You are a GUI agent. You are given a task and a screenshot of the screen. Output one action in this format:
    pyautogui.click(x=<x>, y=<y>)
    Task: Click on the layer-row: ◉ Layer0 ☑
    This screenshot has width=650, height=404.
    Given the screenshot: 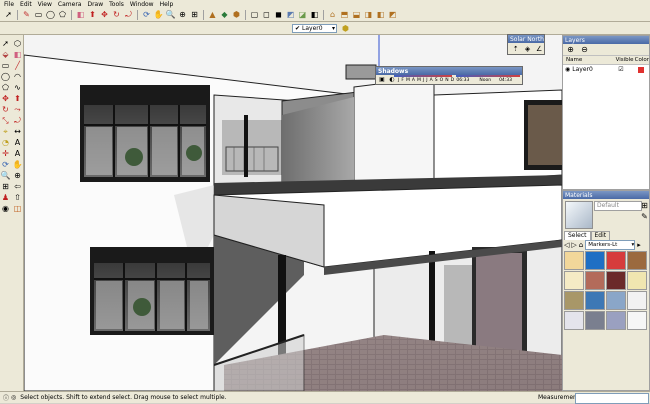 What is the action you would take?
    pyautogui.click(x=606, y=69)
    